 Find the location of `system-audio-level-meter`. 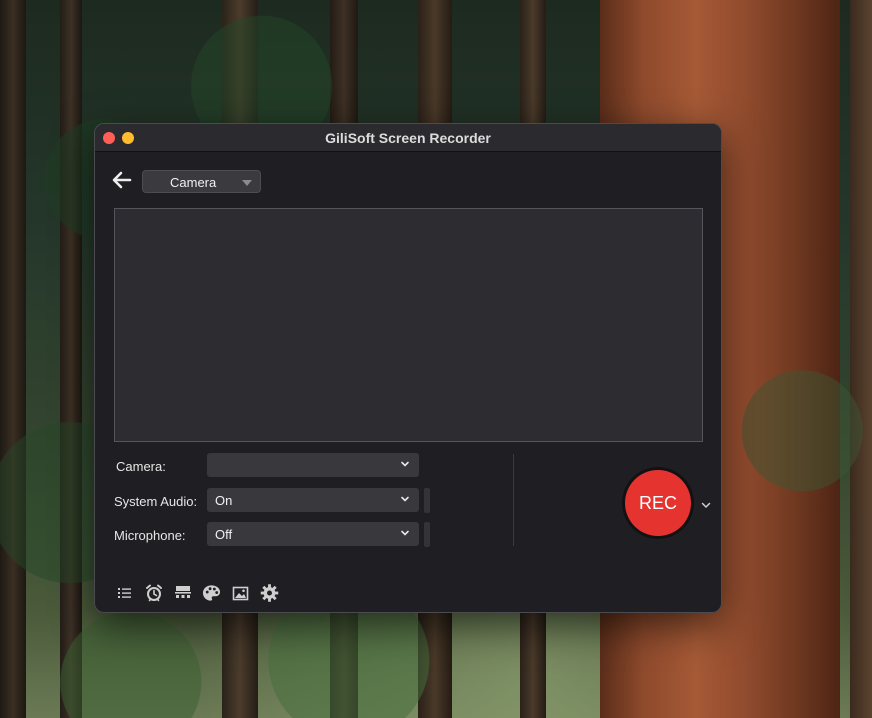

system-audio-level-meter is located at coordinates (427, 500).